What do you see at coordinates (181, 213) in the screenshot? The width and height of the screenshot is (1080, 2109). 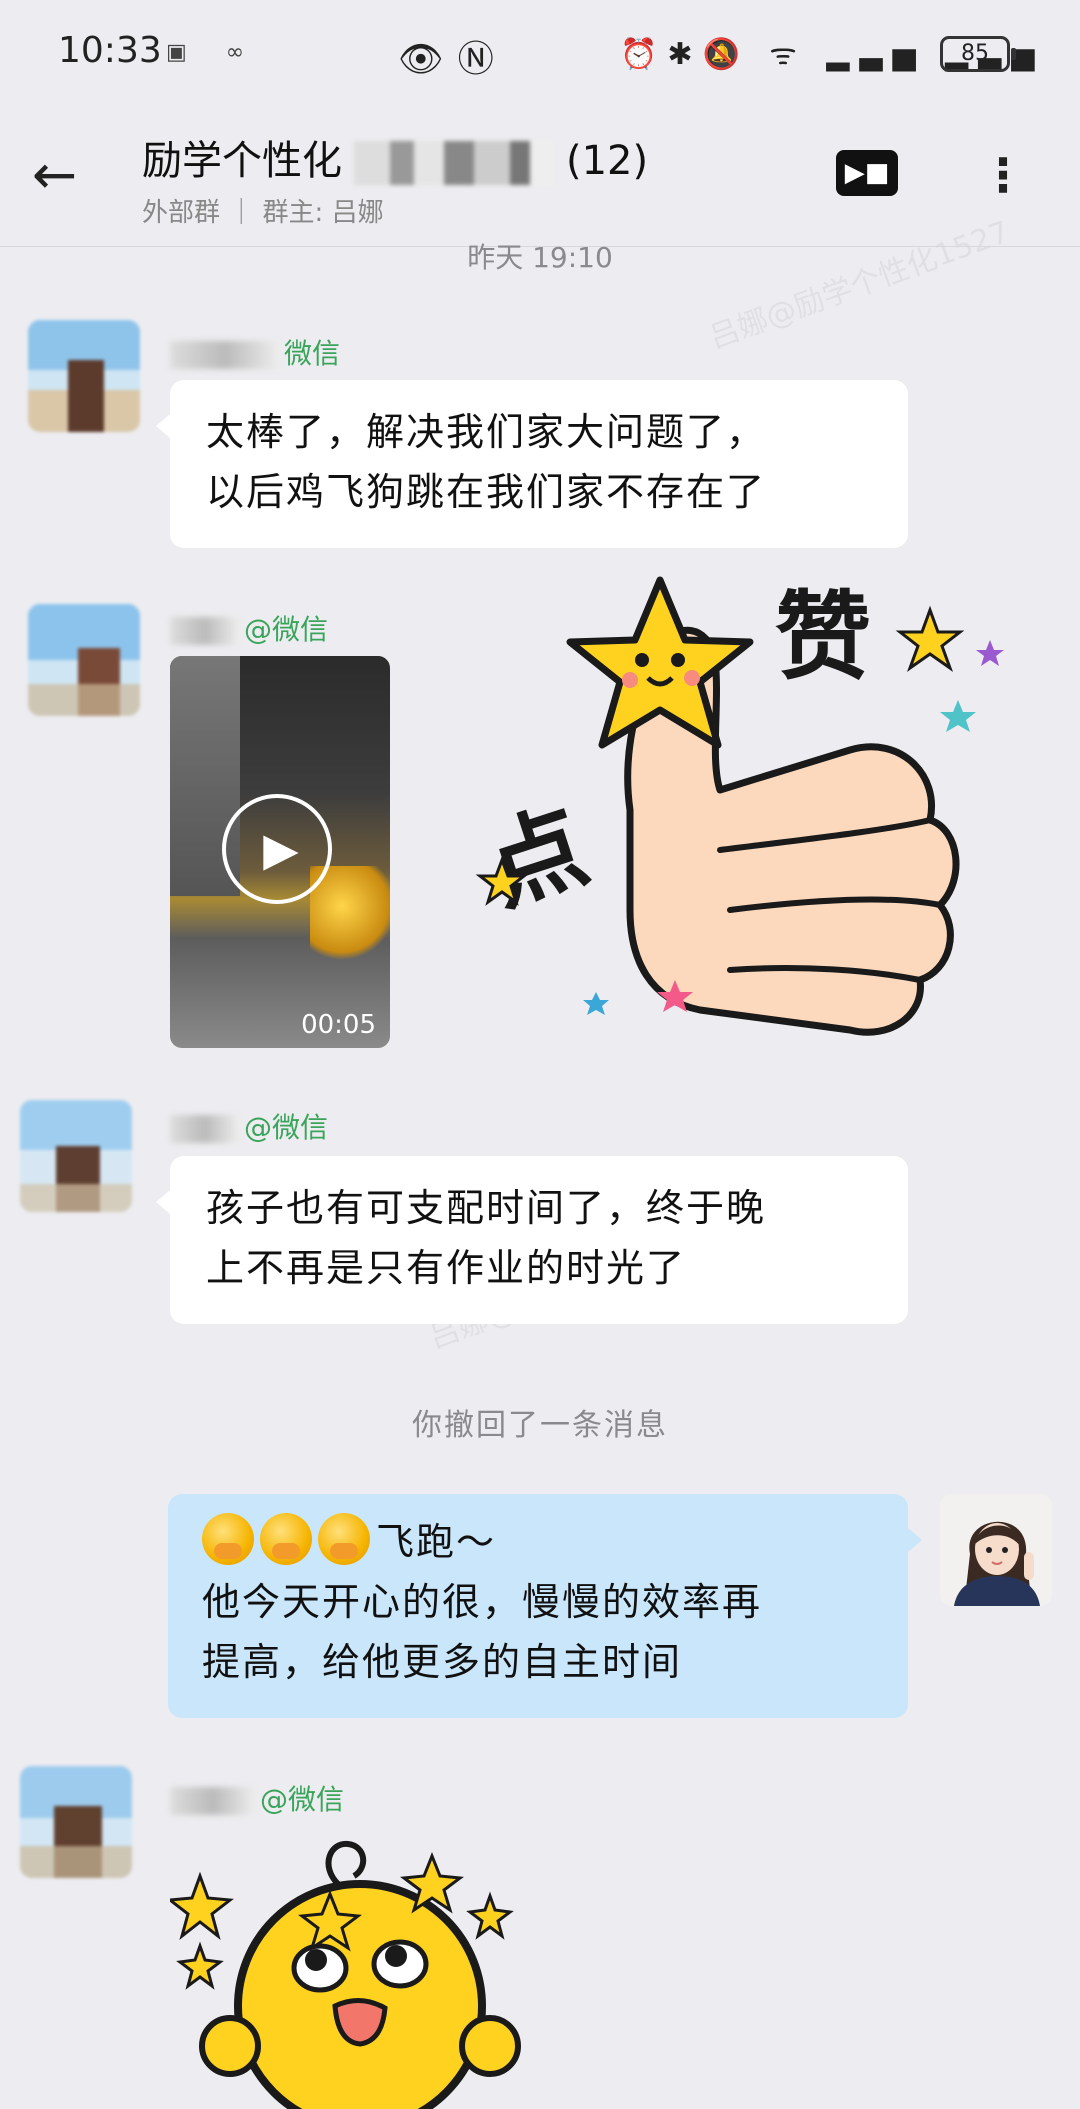 I see `group-type: 外部群` at bounding box center [181, 213].